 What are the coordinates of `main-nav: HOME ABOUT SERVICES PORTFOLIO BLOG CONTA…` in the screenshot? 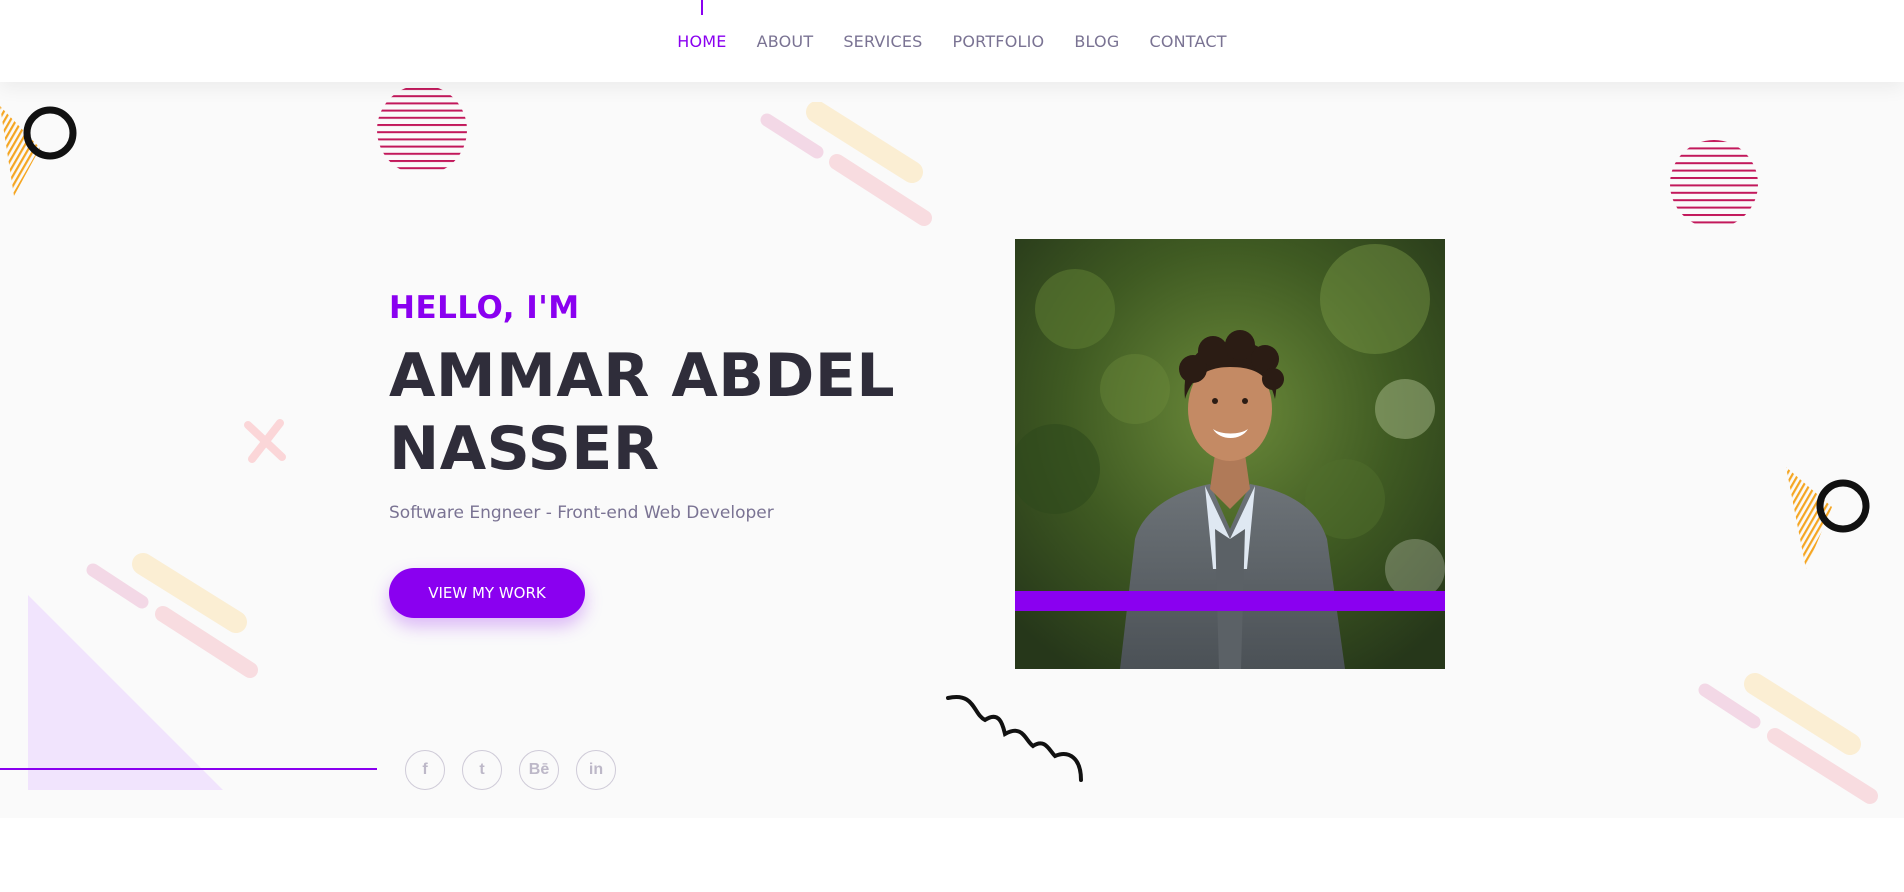 It's located at (952, 41).